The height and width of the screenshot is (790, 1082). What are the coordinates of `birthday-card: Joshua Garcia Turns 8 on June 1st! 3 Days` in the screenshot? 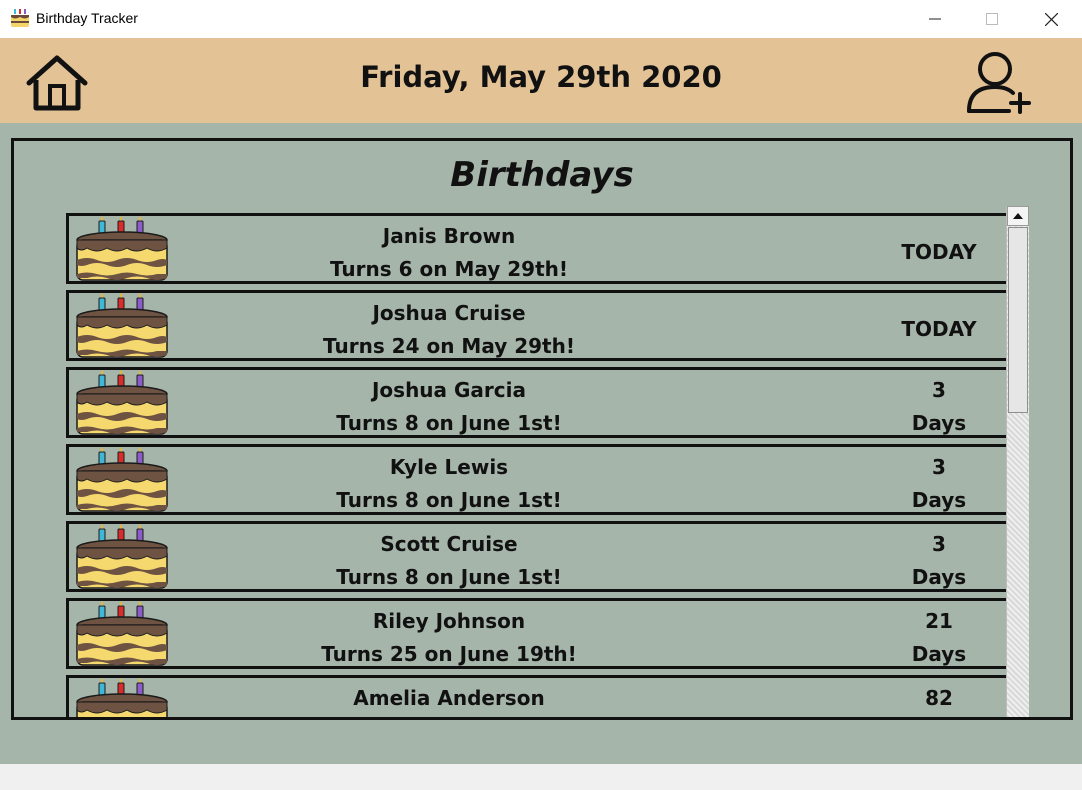 It's located at (536, 402).